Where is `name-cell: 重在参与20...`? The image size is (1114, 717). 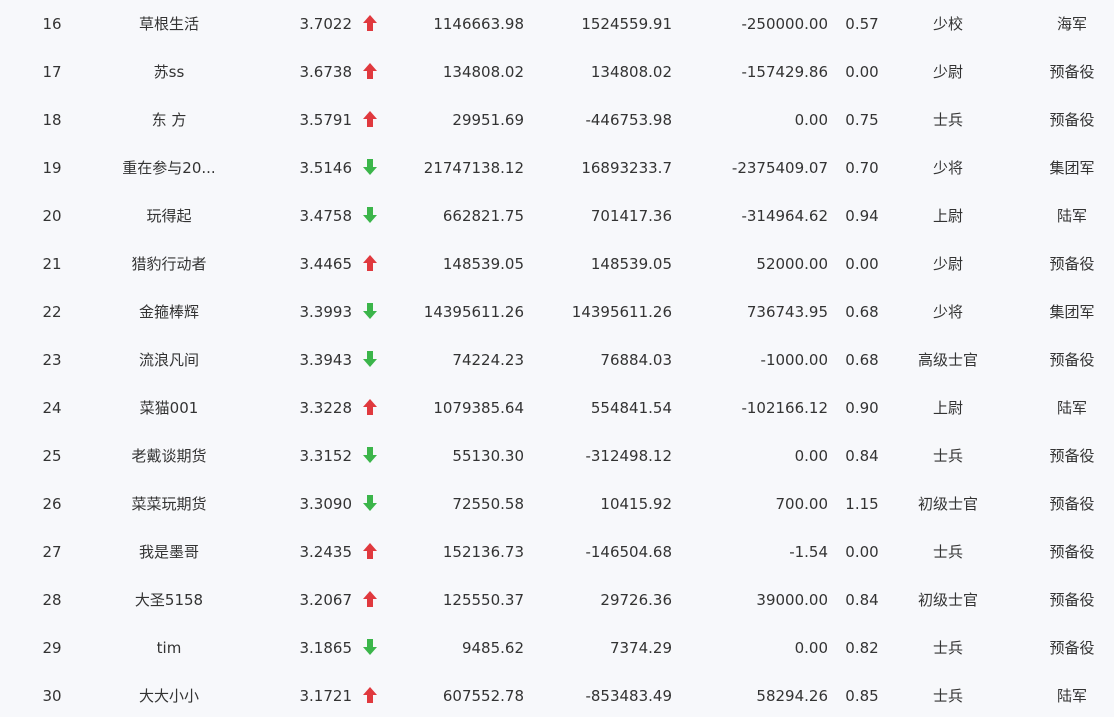 name-cell: 重在参与20... is located at coordinates (169, 168).